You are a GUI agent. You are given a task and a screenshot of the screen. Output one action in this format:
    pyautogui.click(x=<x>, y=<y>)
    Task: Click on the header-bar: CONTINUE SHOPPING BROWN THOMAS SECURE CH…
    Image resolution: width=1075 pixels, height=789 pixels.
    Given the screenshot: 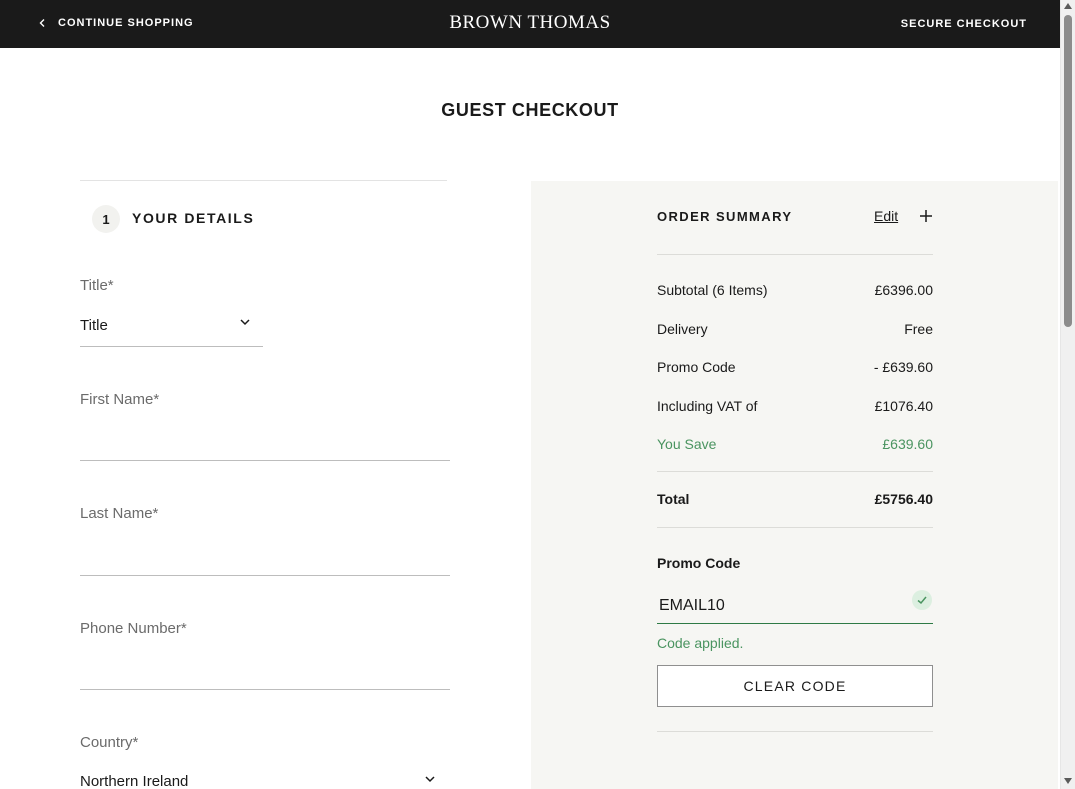 What is the action you would take?
    pyautogui.click(x=530, y=24)
    